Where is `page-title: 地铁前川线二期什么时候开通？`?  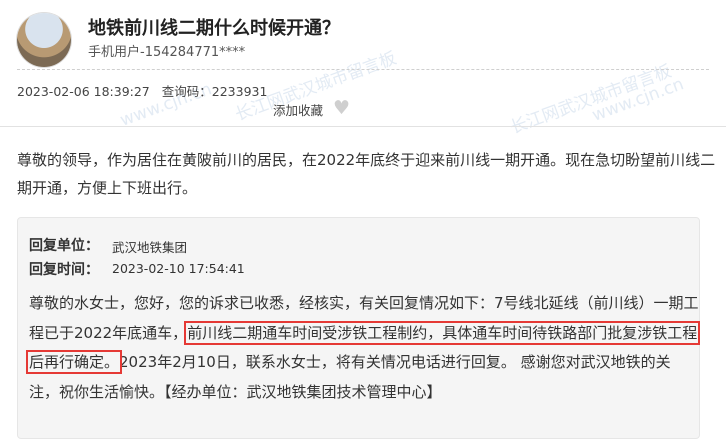
page-title: 地铁前川线二期什么时候开通？ is located at coordinates (214, 28).